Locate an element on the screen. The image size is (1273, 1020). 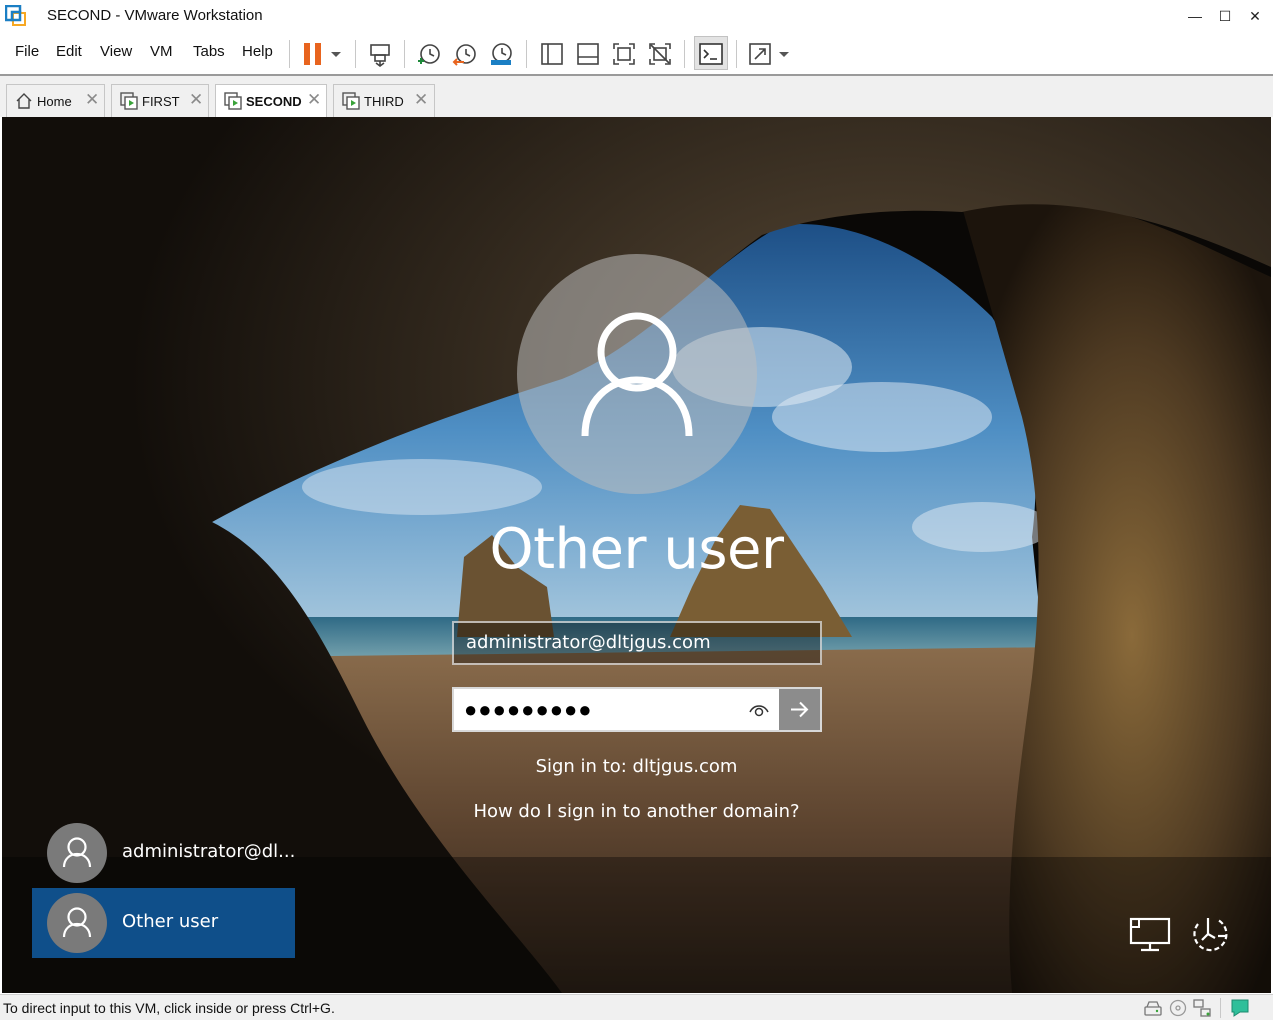
status-separator is located at coordinates (1220, 1008).